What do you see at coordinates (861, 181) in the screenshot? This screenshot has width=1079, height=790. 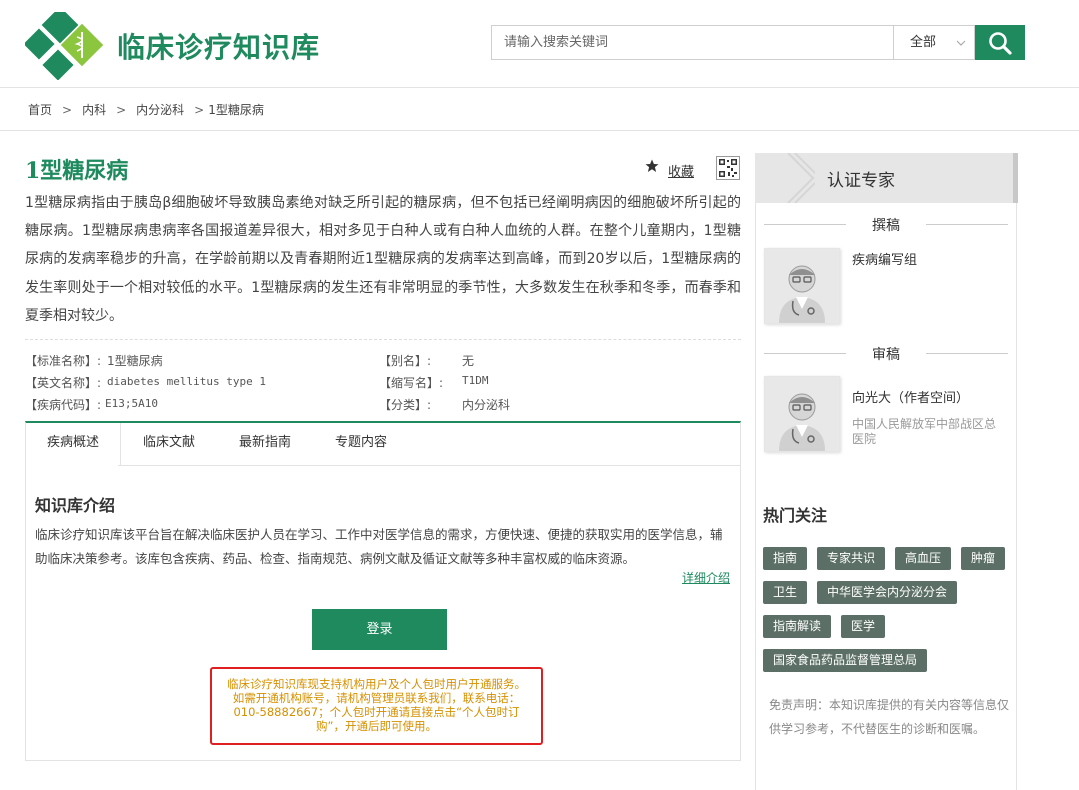 I see `sidebar-title: 认证专家` at bounding box center [861, 181].